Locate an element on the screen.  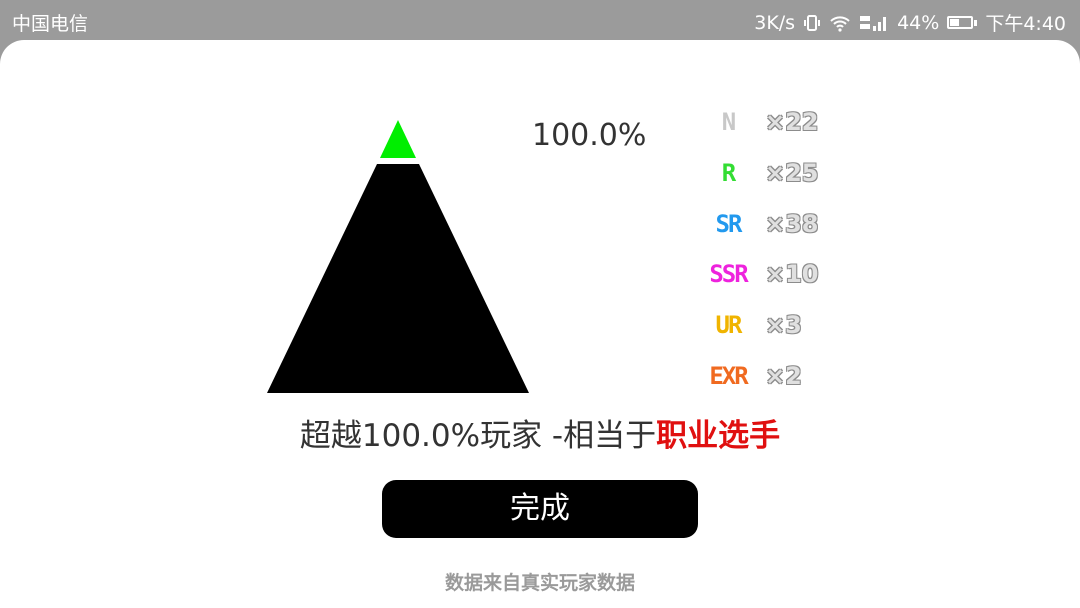
pyramid-top-segment is located at coordinates (398, 139).